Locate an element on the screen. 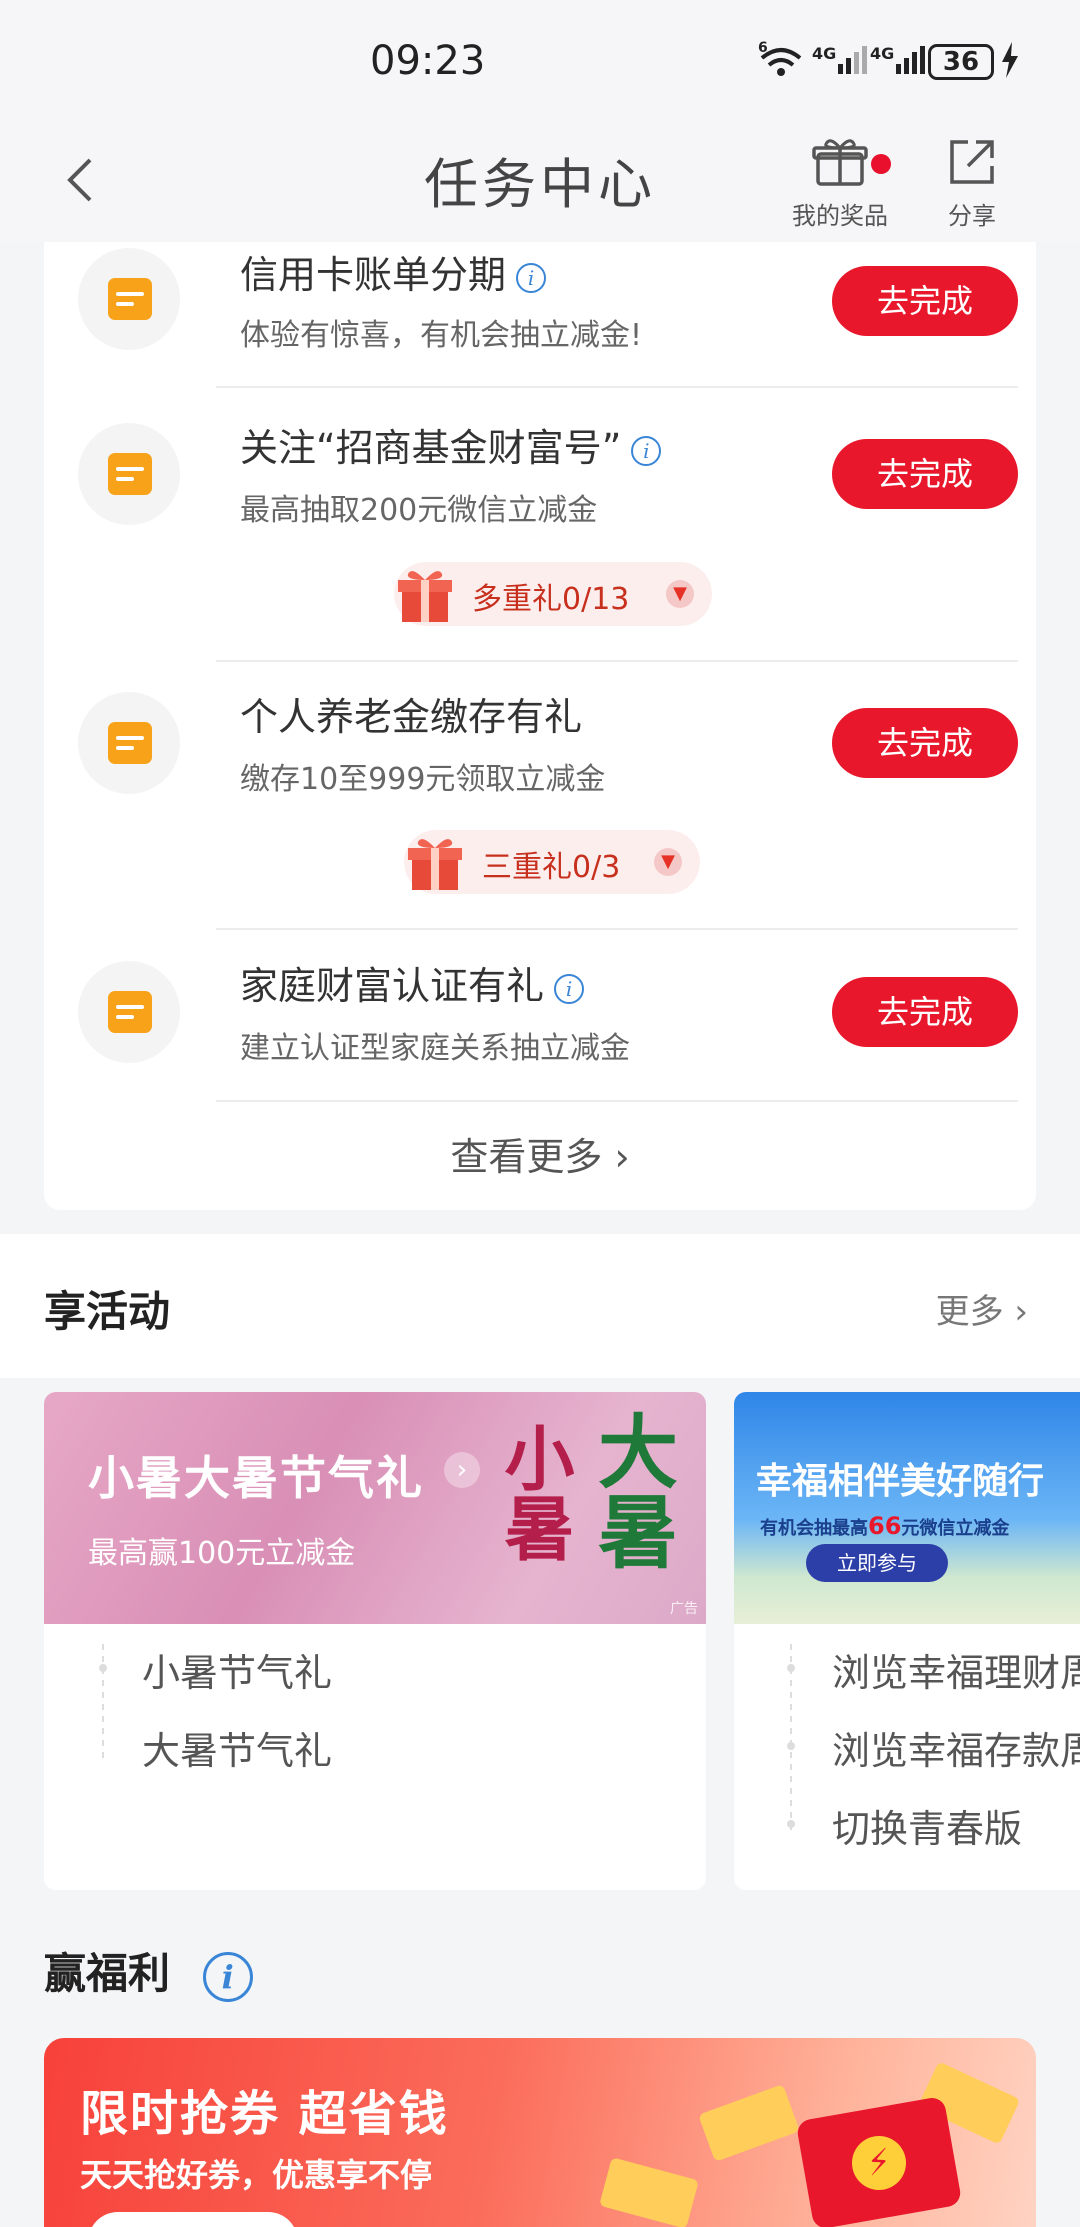 The width and height of the screenshot is (1080, 2227). status-time: 09:23 is located at coordinates (428, 61).